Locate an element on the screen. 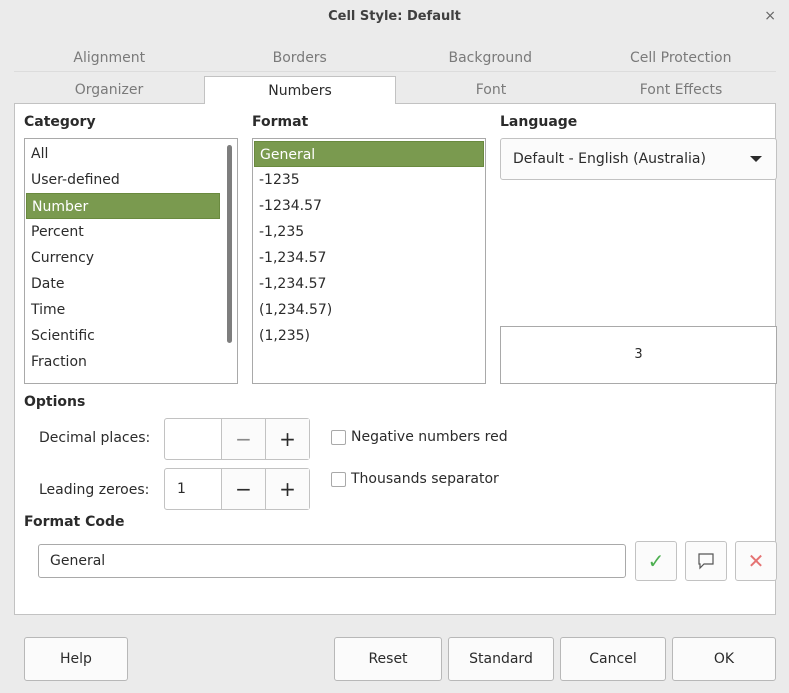 Image resolution: width=789 pixels, height=693 pixels. check-icon: ✓ is located at coordinates (656, 561).